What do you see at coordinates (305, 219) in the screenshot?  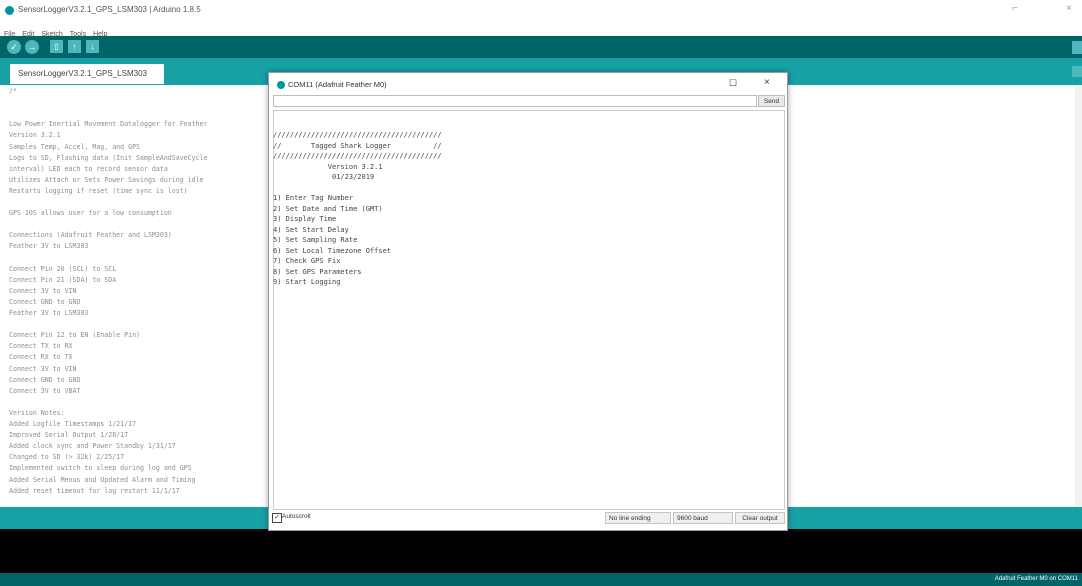 I see `serial-output-line: 3) Display Time` at bounding box center [305, 219].